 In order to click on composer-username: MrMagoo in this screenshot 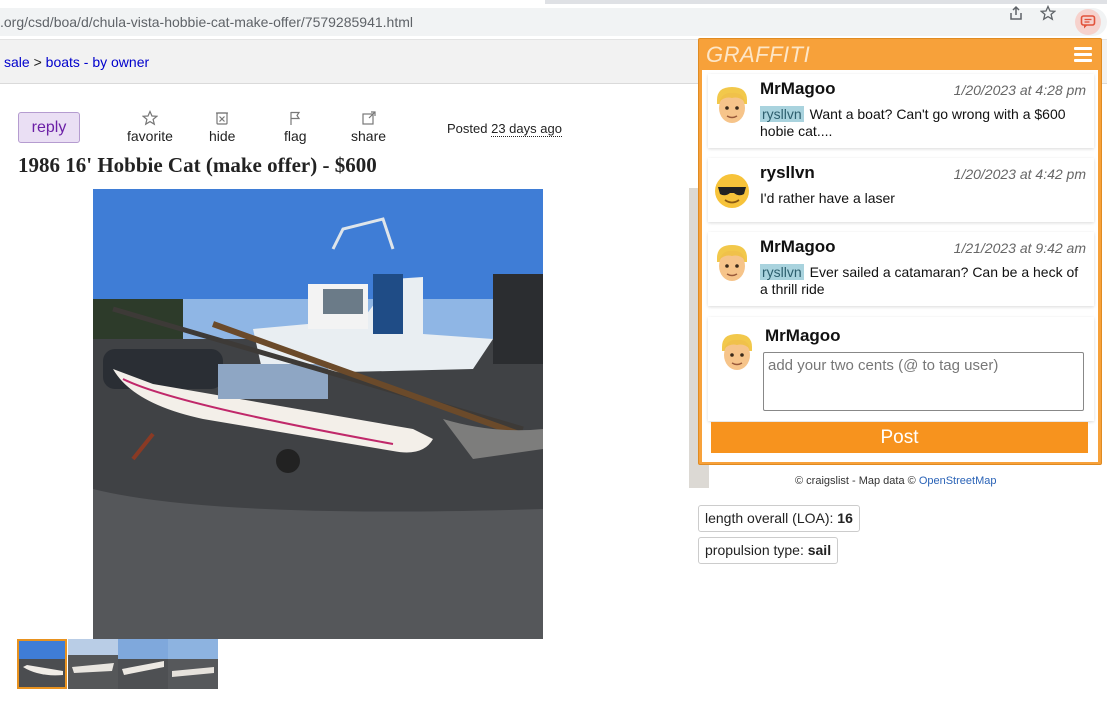, I will do `click(803, 335)`.